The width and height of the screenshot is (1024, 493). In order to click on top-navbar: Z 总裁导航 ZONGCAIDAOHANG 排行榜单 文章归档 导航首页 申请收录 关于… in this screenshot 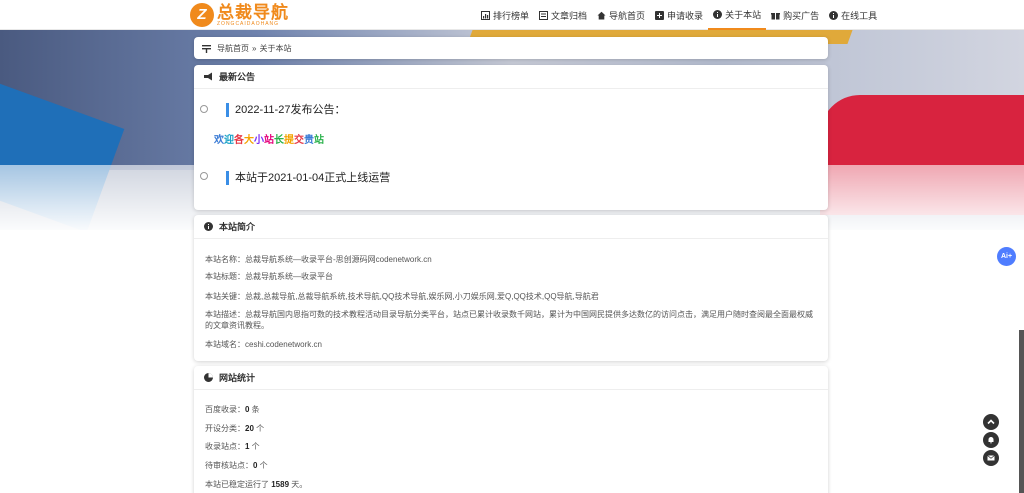, I will do `click(512, 15)`.